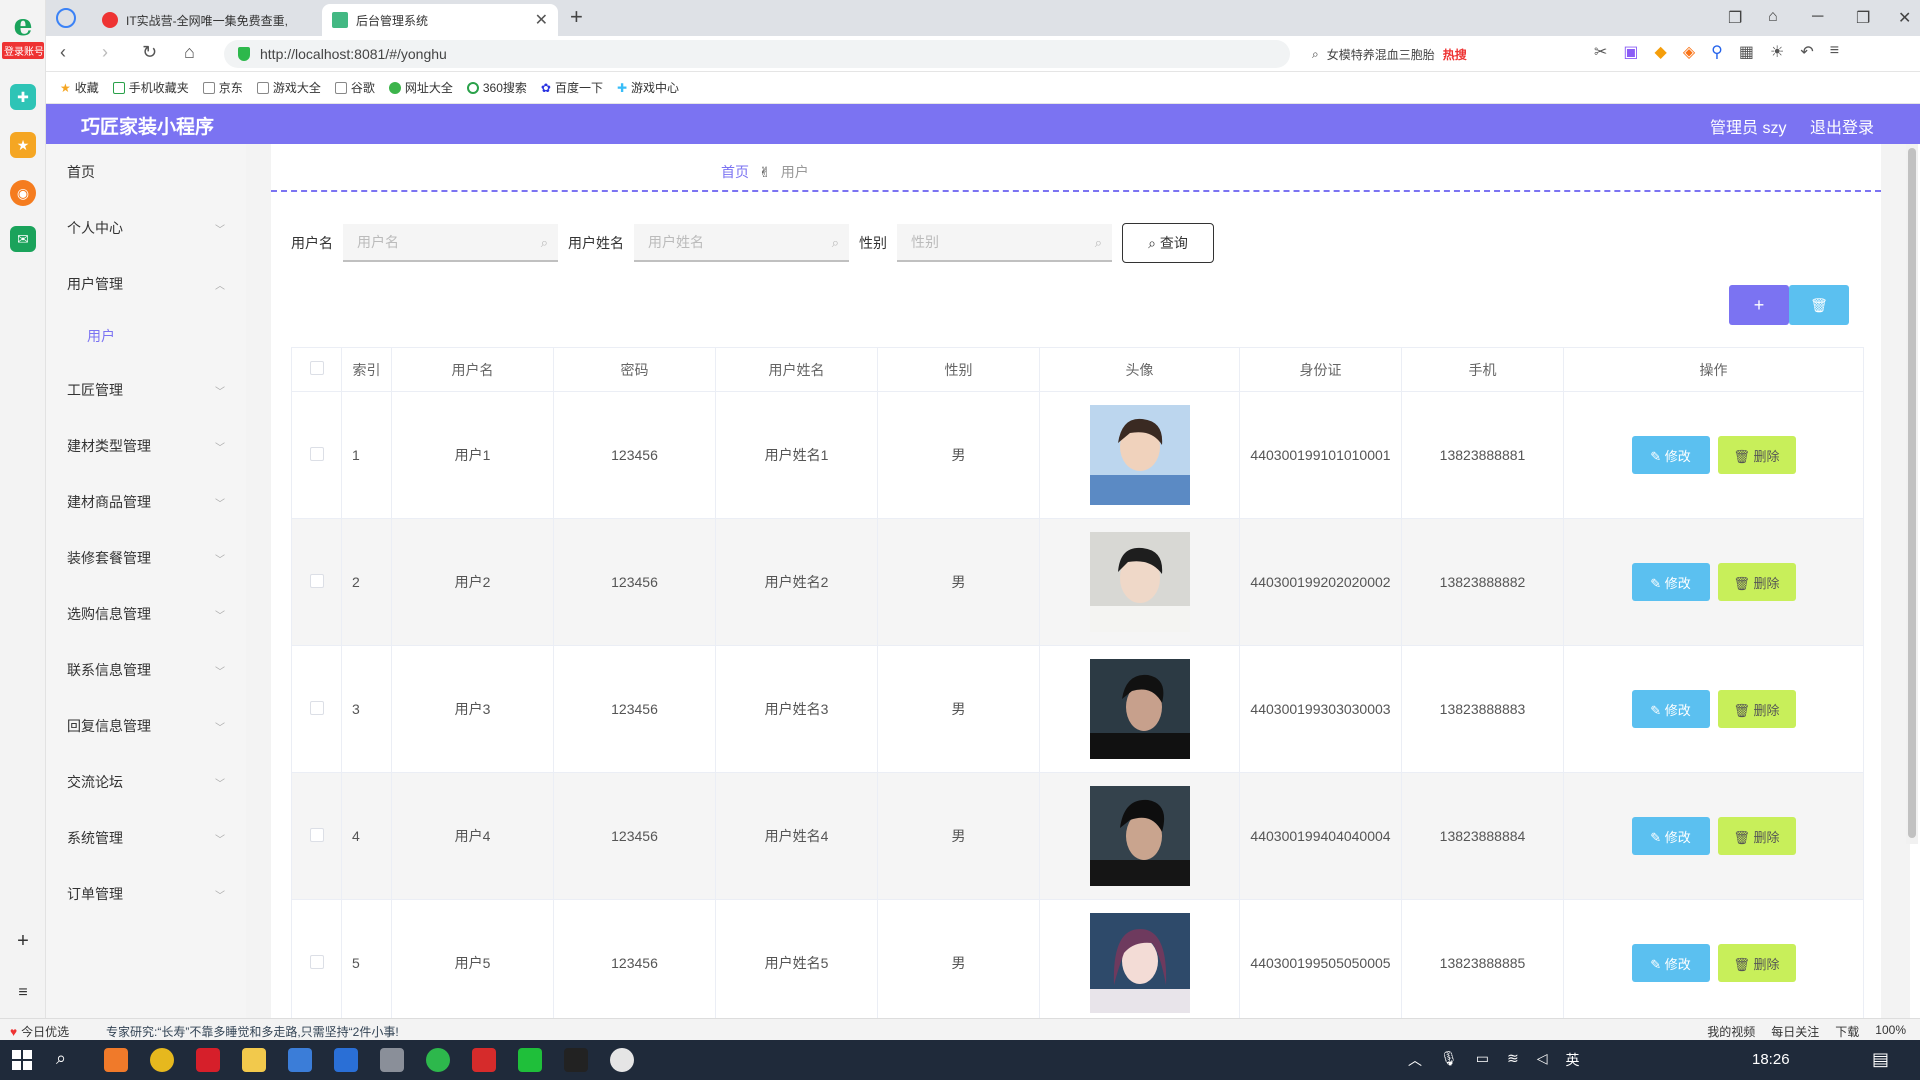 This screenshot has height=1080, width=1920. I want to click on news-ticker: 专家研究:“长寿”不靠多睡觉和多走路,只需坚持“2件小事!, so click(252, 1031).